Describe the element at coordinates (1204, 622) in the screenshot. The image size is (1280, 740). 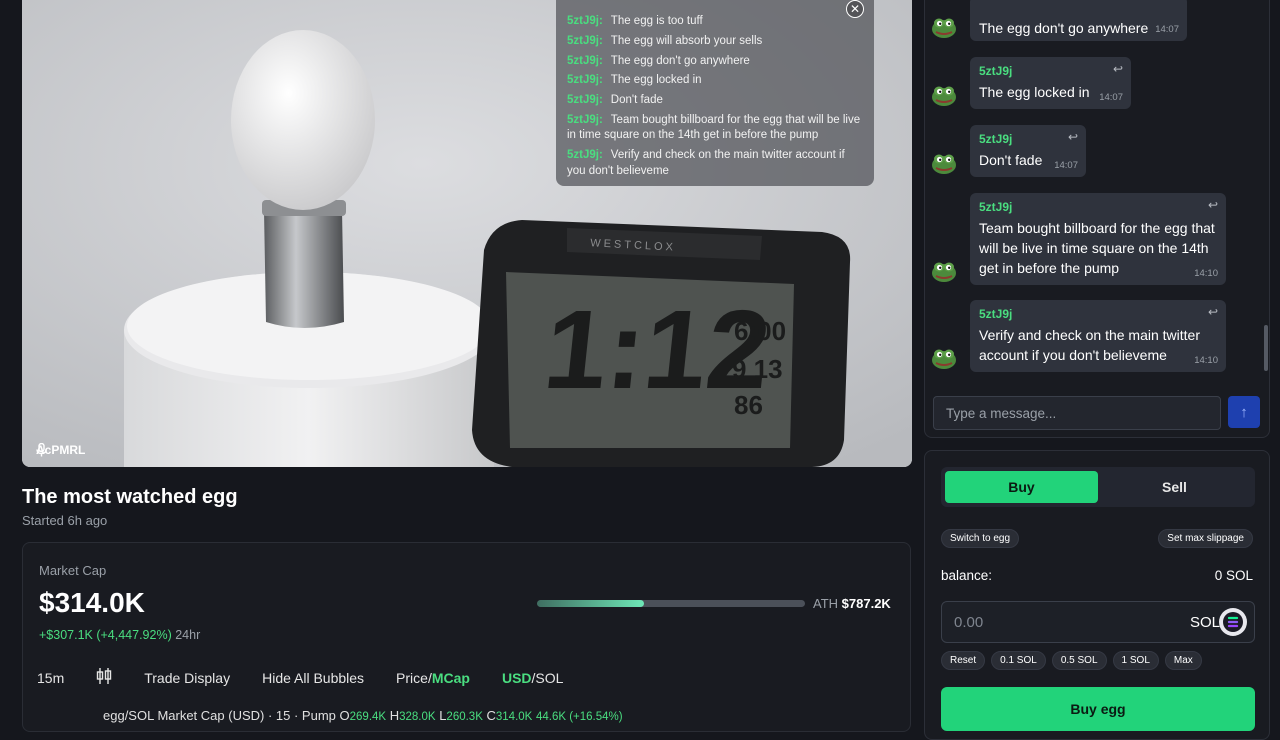
I see `amount-currency: SOL` at that location.